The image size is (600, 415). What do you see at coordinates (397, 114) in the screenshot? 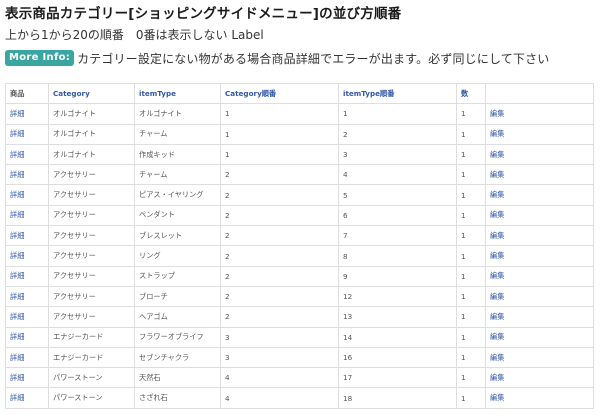
I see `itemtype-order-cell: 1` at bounding box center [397, 114].